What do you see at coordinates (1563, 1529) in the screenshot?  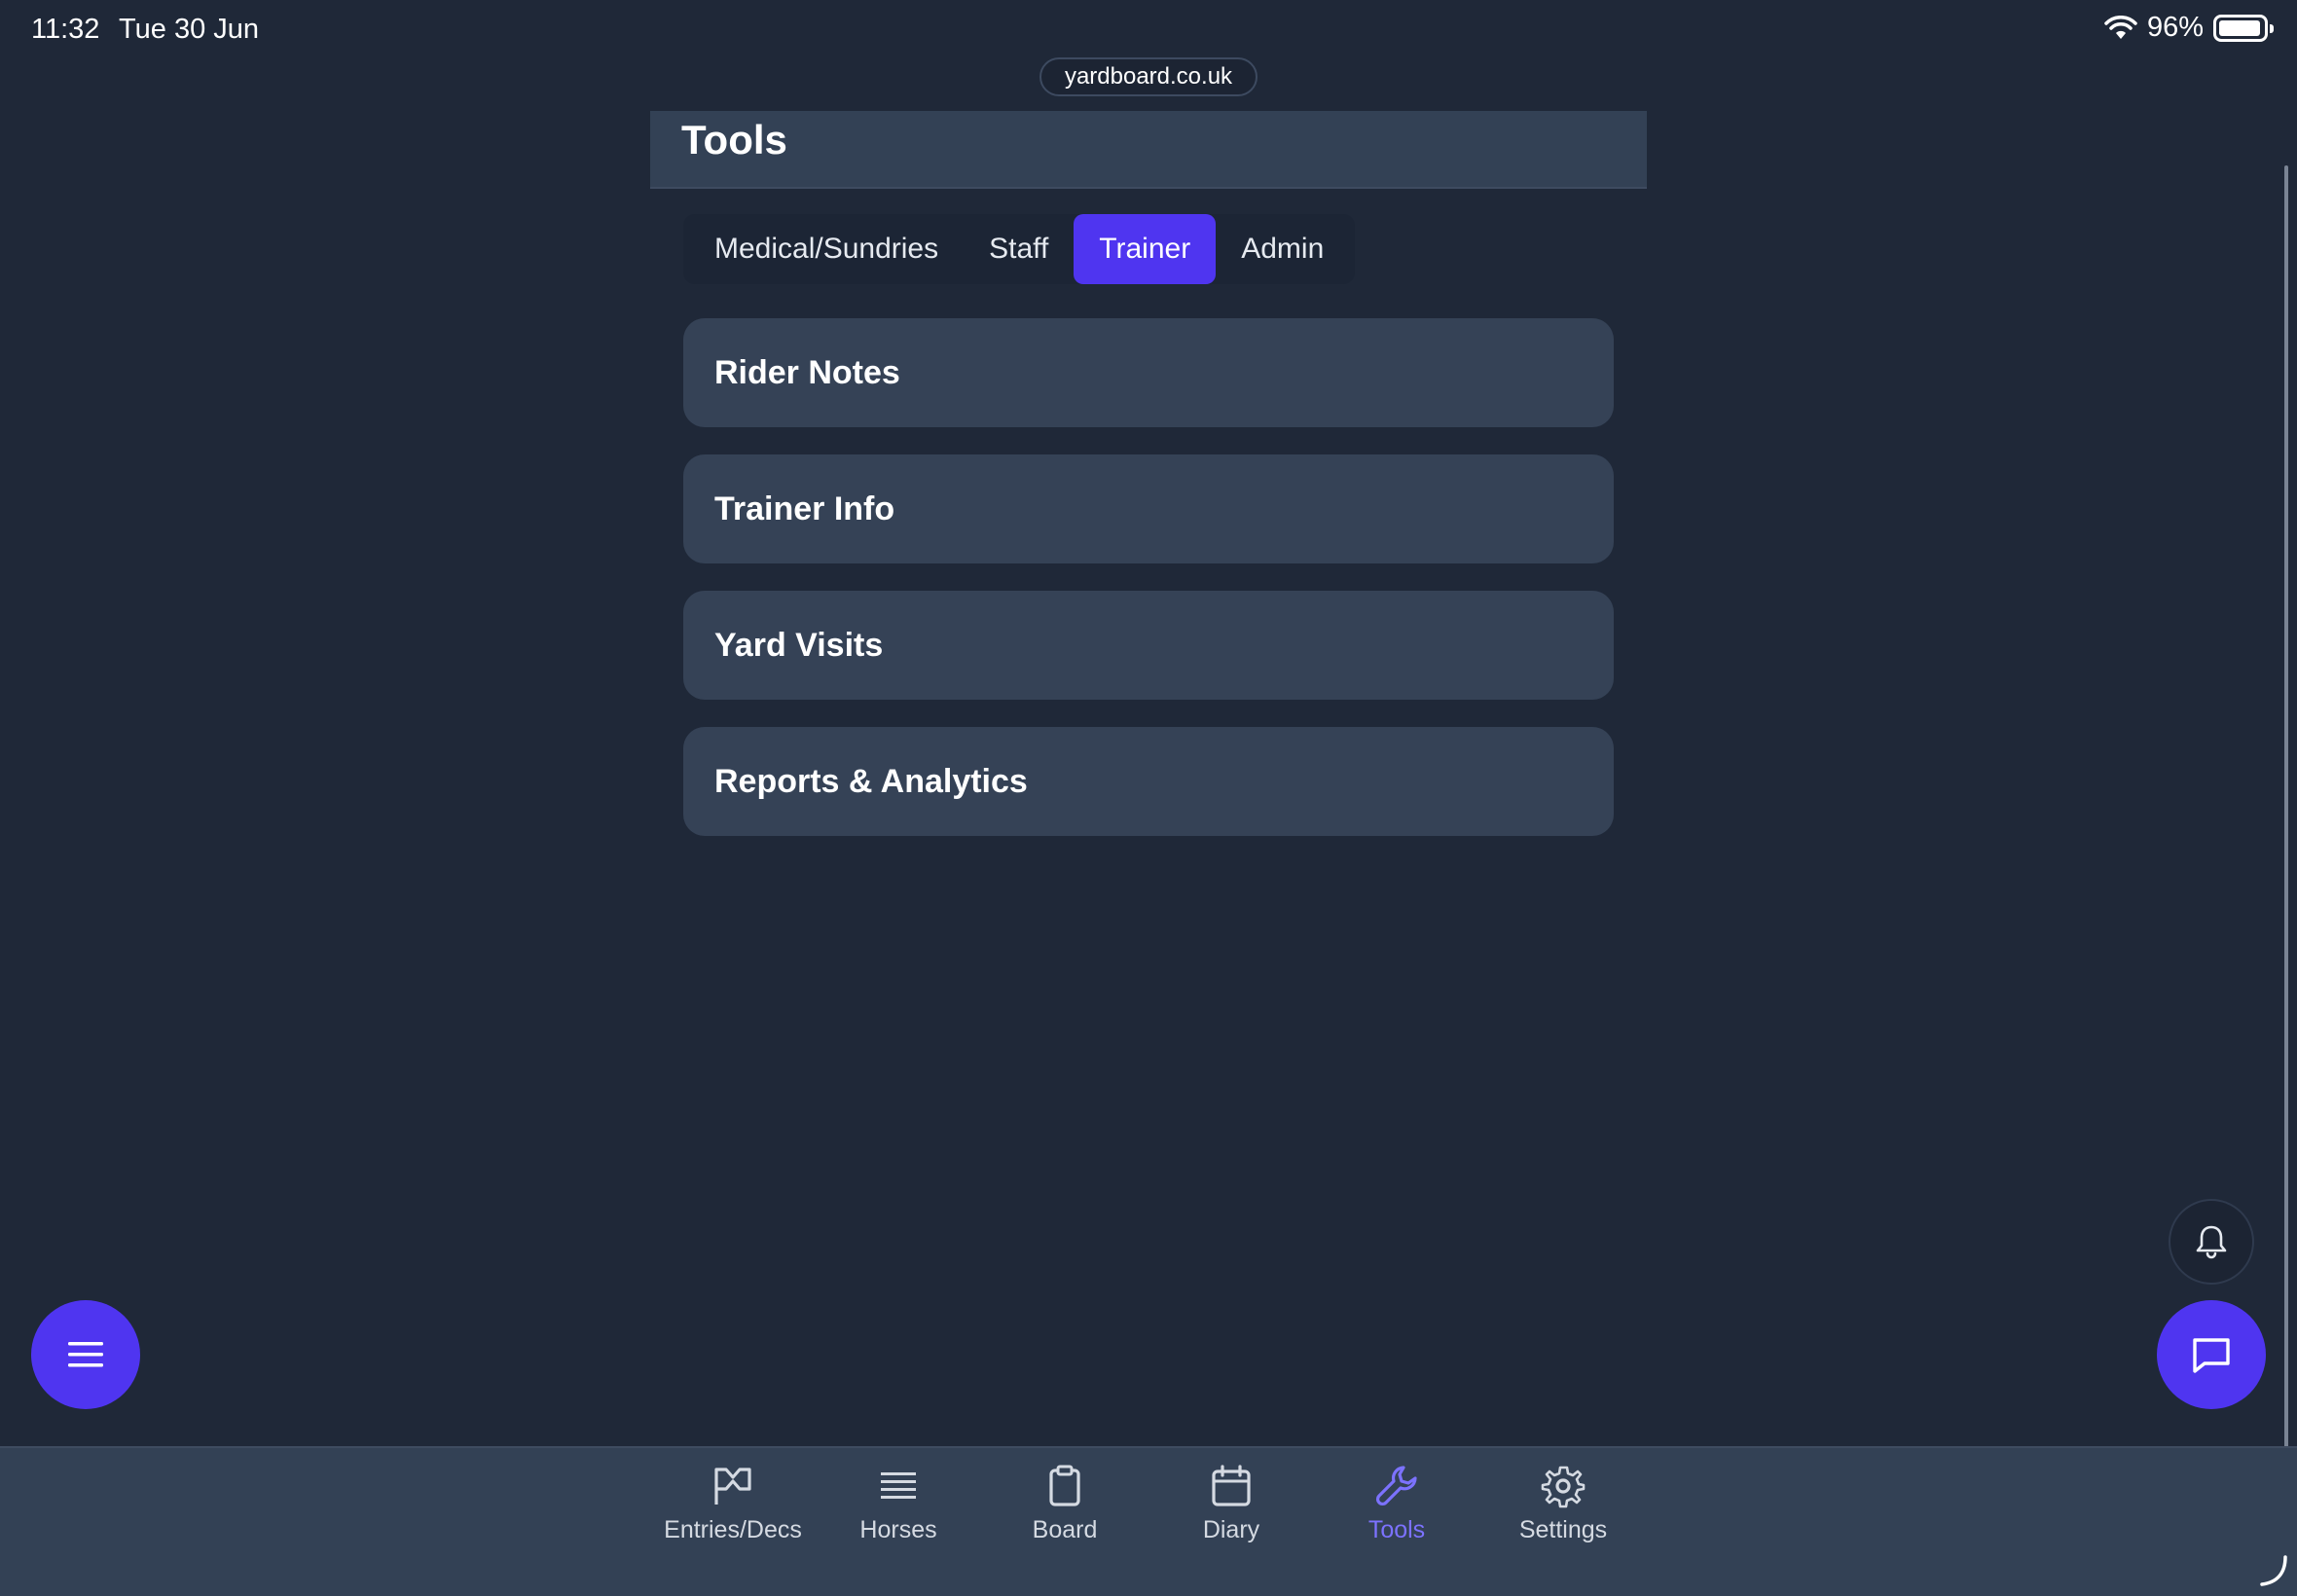 I see `nav-label: Settings` at bounding box center [1563, 1529].